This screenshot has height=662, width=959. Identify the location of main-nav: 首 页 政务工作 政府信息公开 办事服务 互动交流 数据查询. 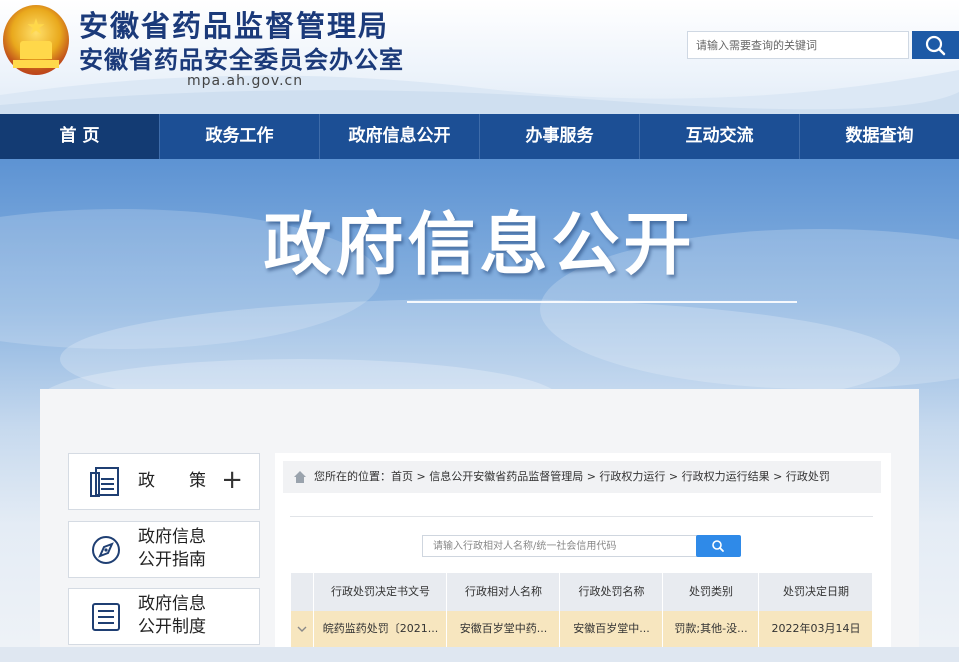
(479, 136).